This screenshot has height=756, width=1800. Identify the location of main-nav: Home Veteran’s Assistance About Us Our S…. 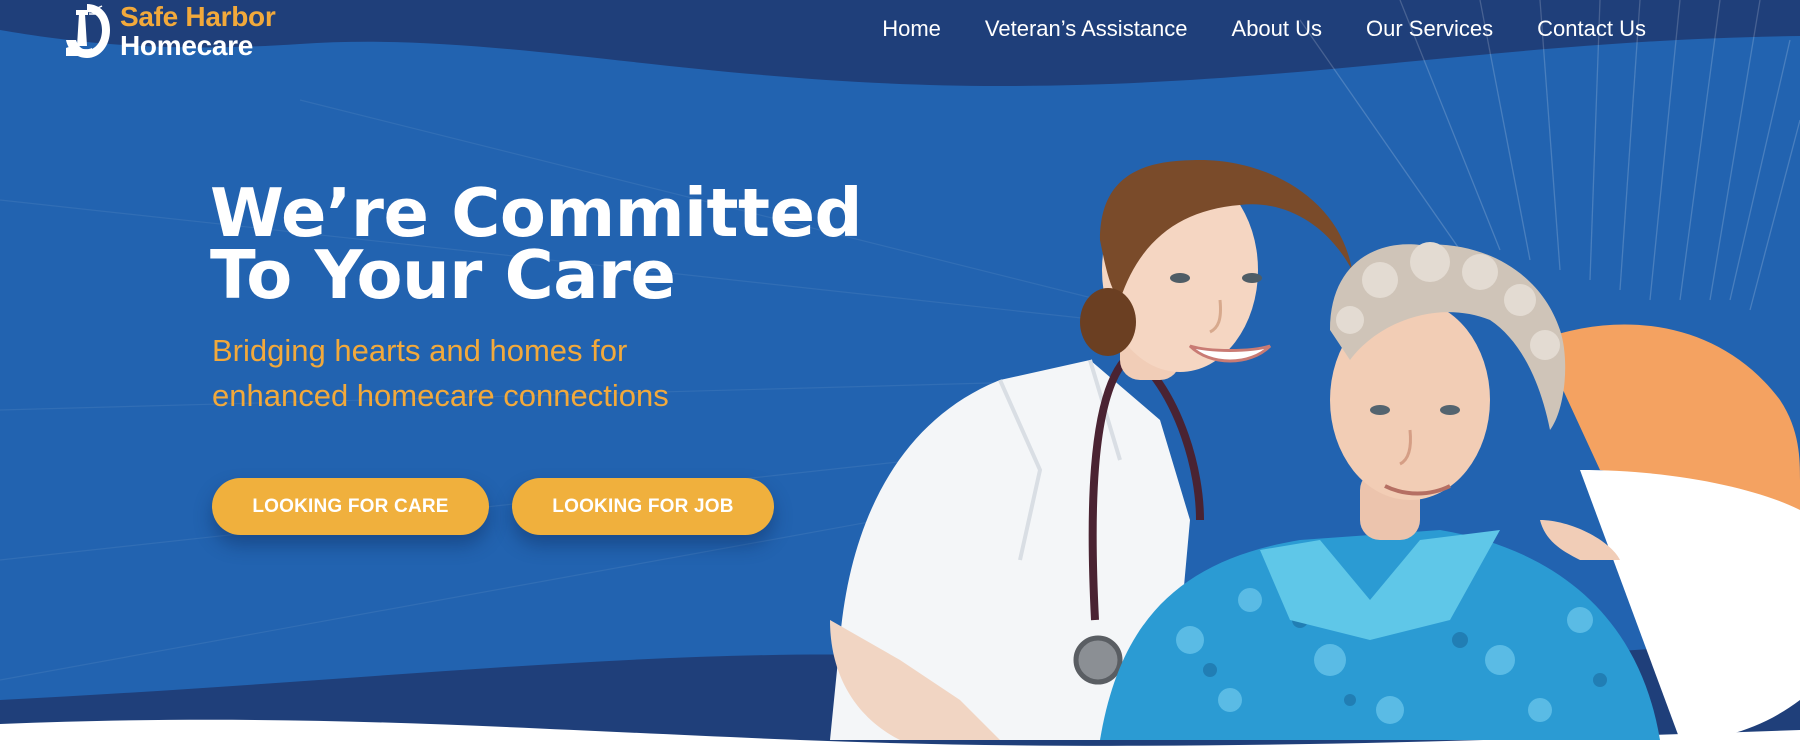
(1264, 29).